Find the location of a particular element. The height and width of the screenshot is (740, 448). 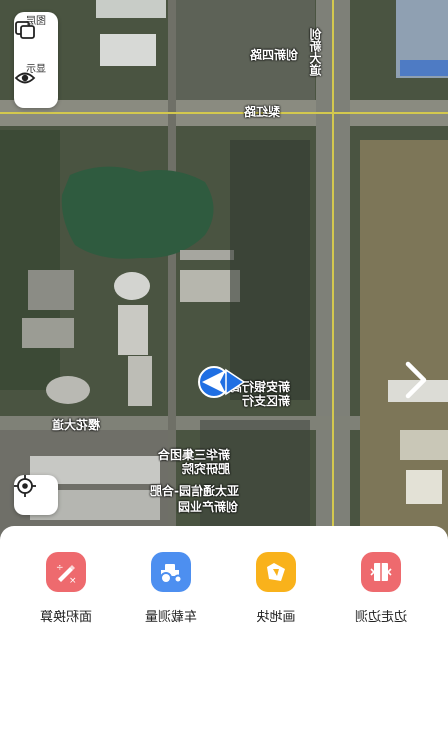

chevron-right-icon is located at coordinates (416, 380).